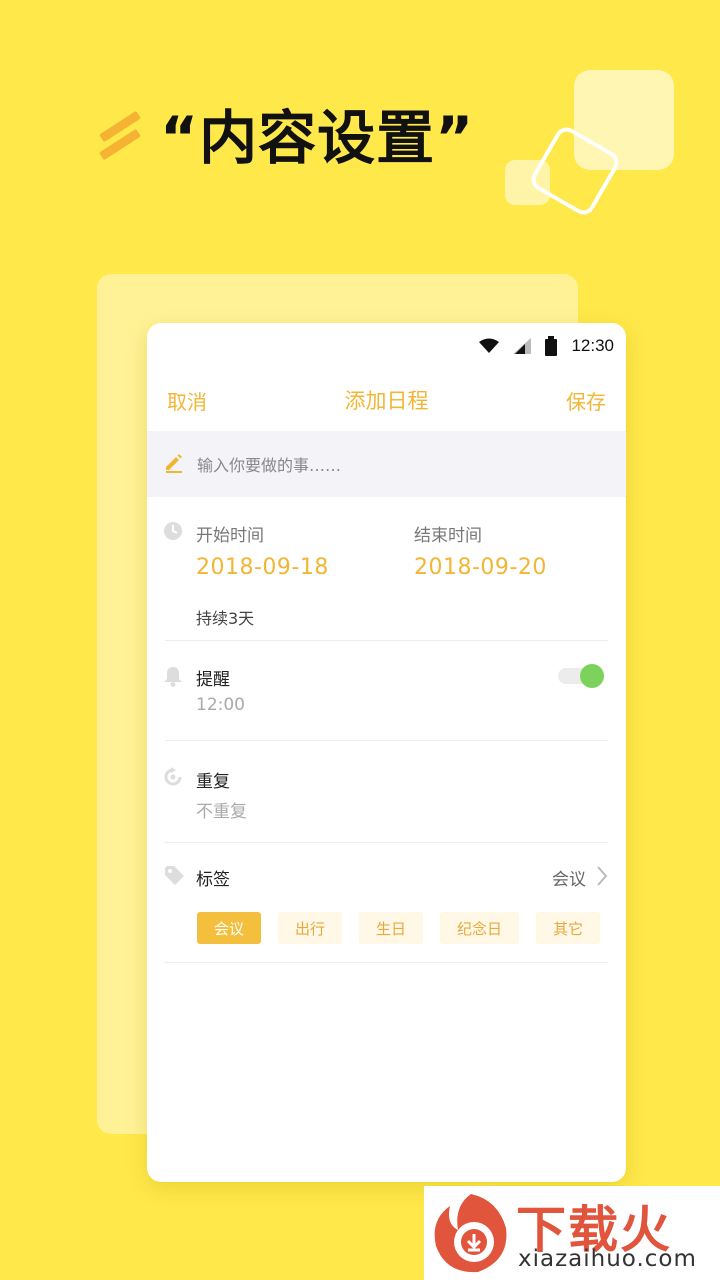 This screenshot has height=1280, width=720. I want to click on status-bar: 12:30, so click(386, 346).